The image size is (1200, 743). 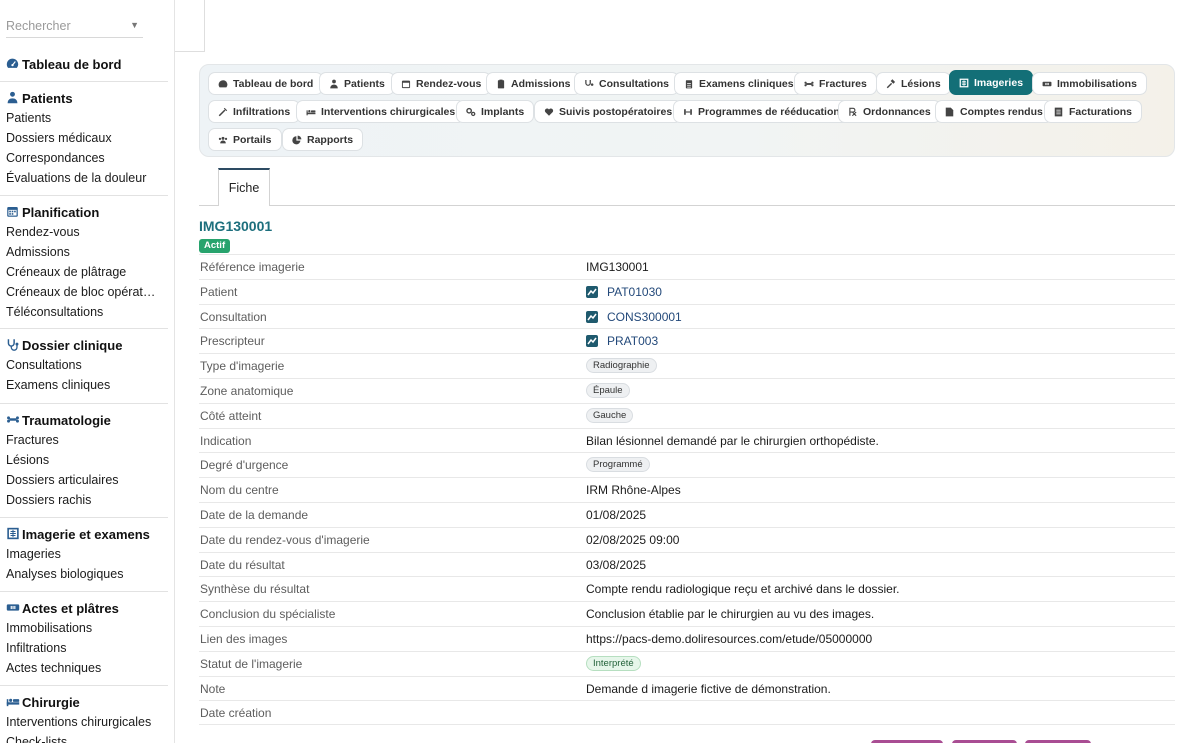 What do you see at coordinates (255, 589) in the screenshot?
I see `field-label: Synthèse du résultat` at bounding box center [255, 589].